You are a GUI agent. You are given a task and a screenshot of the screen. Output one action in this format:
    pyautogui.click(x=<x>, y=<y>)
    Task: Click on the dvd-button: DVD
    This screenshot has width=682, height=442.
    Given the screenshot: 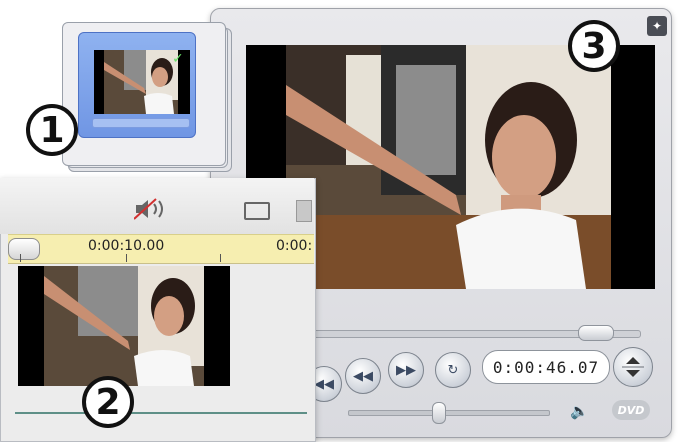 What is the action you would take?
    pyautogui.click(x=631, y=410)
    